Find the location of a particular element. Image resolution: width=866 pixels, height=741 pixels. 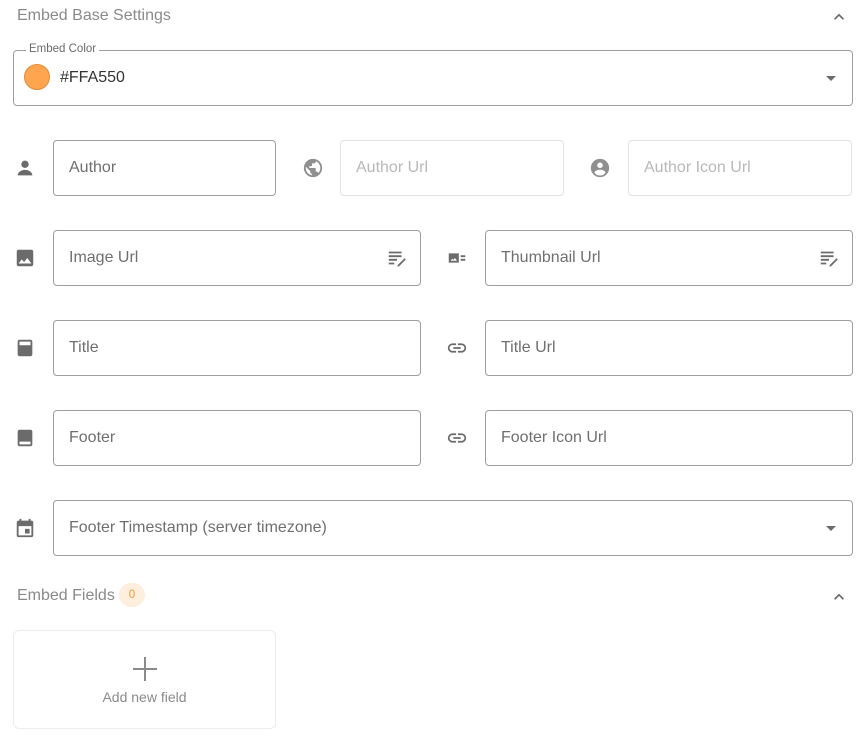

image-url-input: Image Url is located at coordinates (237, 258).